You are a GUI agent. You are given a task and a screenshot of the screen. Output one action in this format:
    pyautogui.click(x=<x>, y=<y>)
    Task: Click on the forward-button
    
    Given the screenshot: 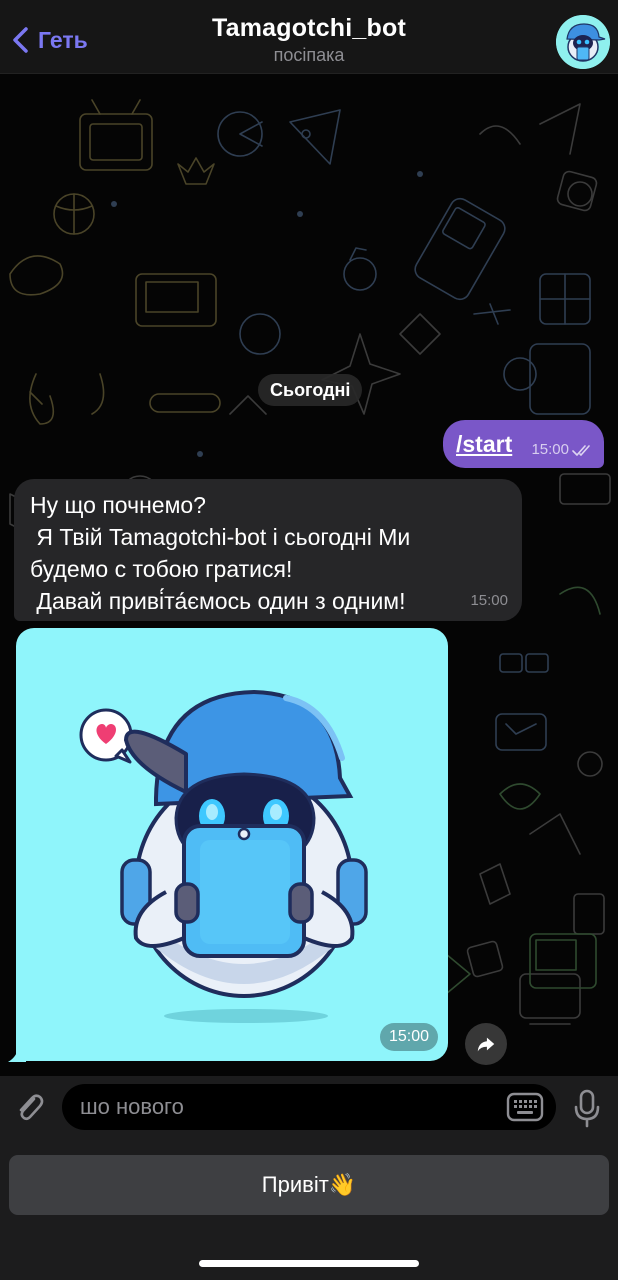 What is the action you would take?
    pyautogui.click(x=486, y=1044)
    